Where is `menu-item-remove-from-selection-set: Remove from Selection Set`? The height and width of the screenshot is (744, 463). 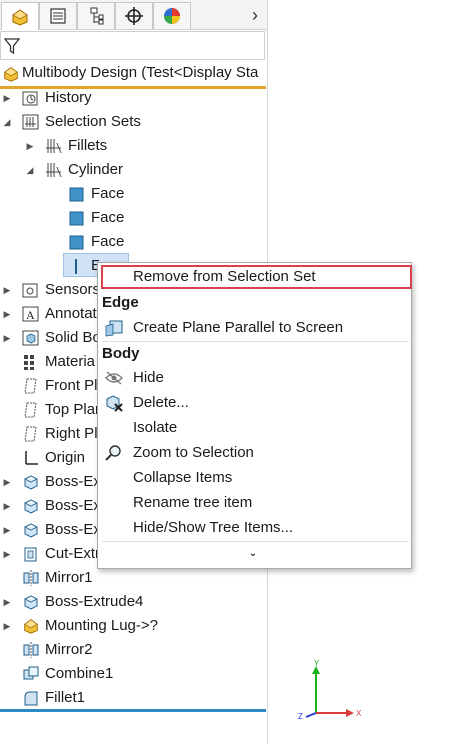 menu-item-remove-from-selection-set: Remove from Selection Set is located at coordinates (256, 277).